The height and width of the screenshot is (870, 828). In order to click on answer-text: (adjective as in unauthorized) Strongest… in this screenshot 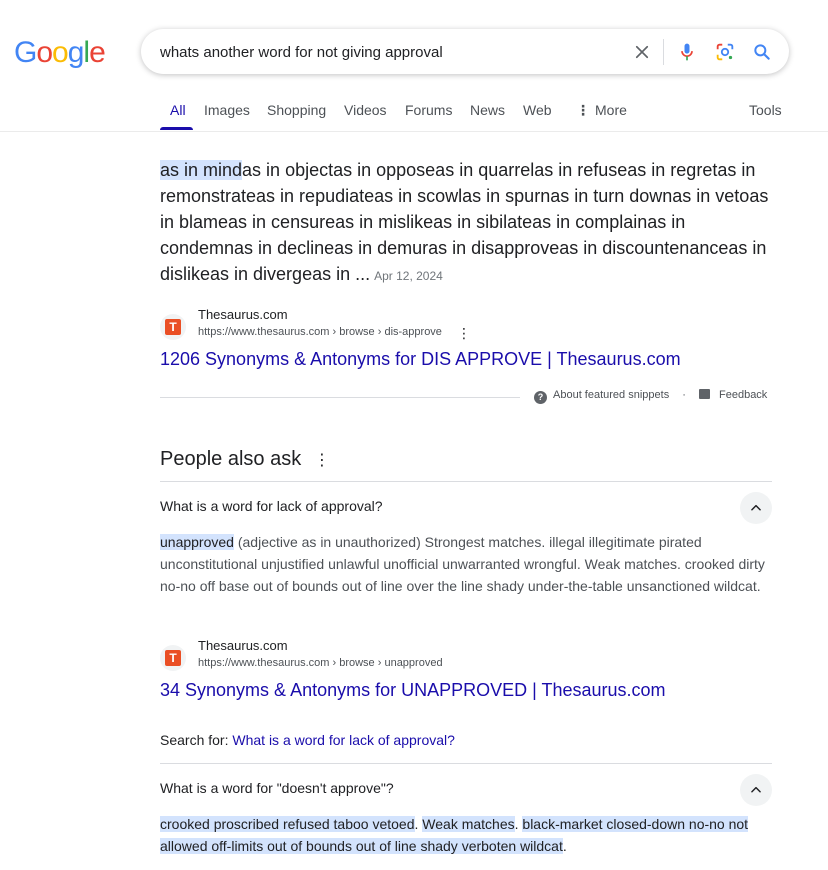, I will do `click(462, 564)`.